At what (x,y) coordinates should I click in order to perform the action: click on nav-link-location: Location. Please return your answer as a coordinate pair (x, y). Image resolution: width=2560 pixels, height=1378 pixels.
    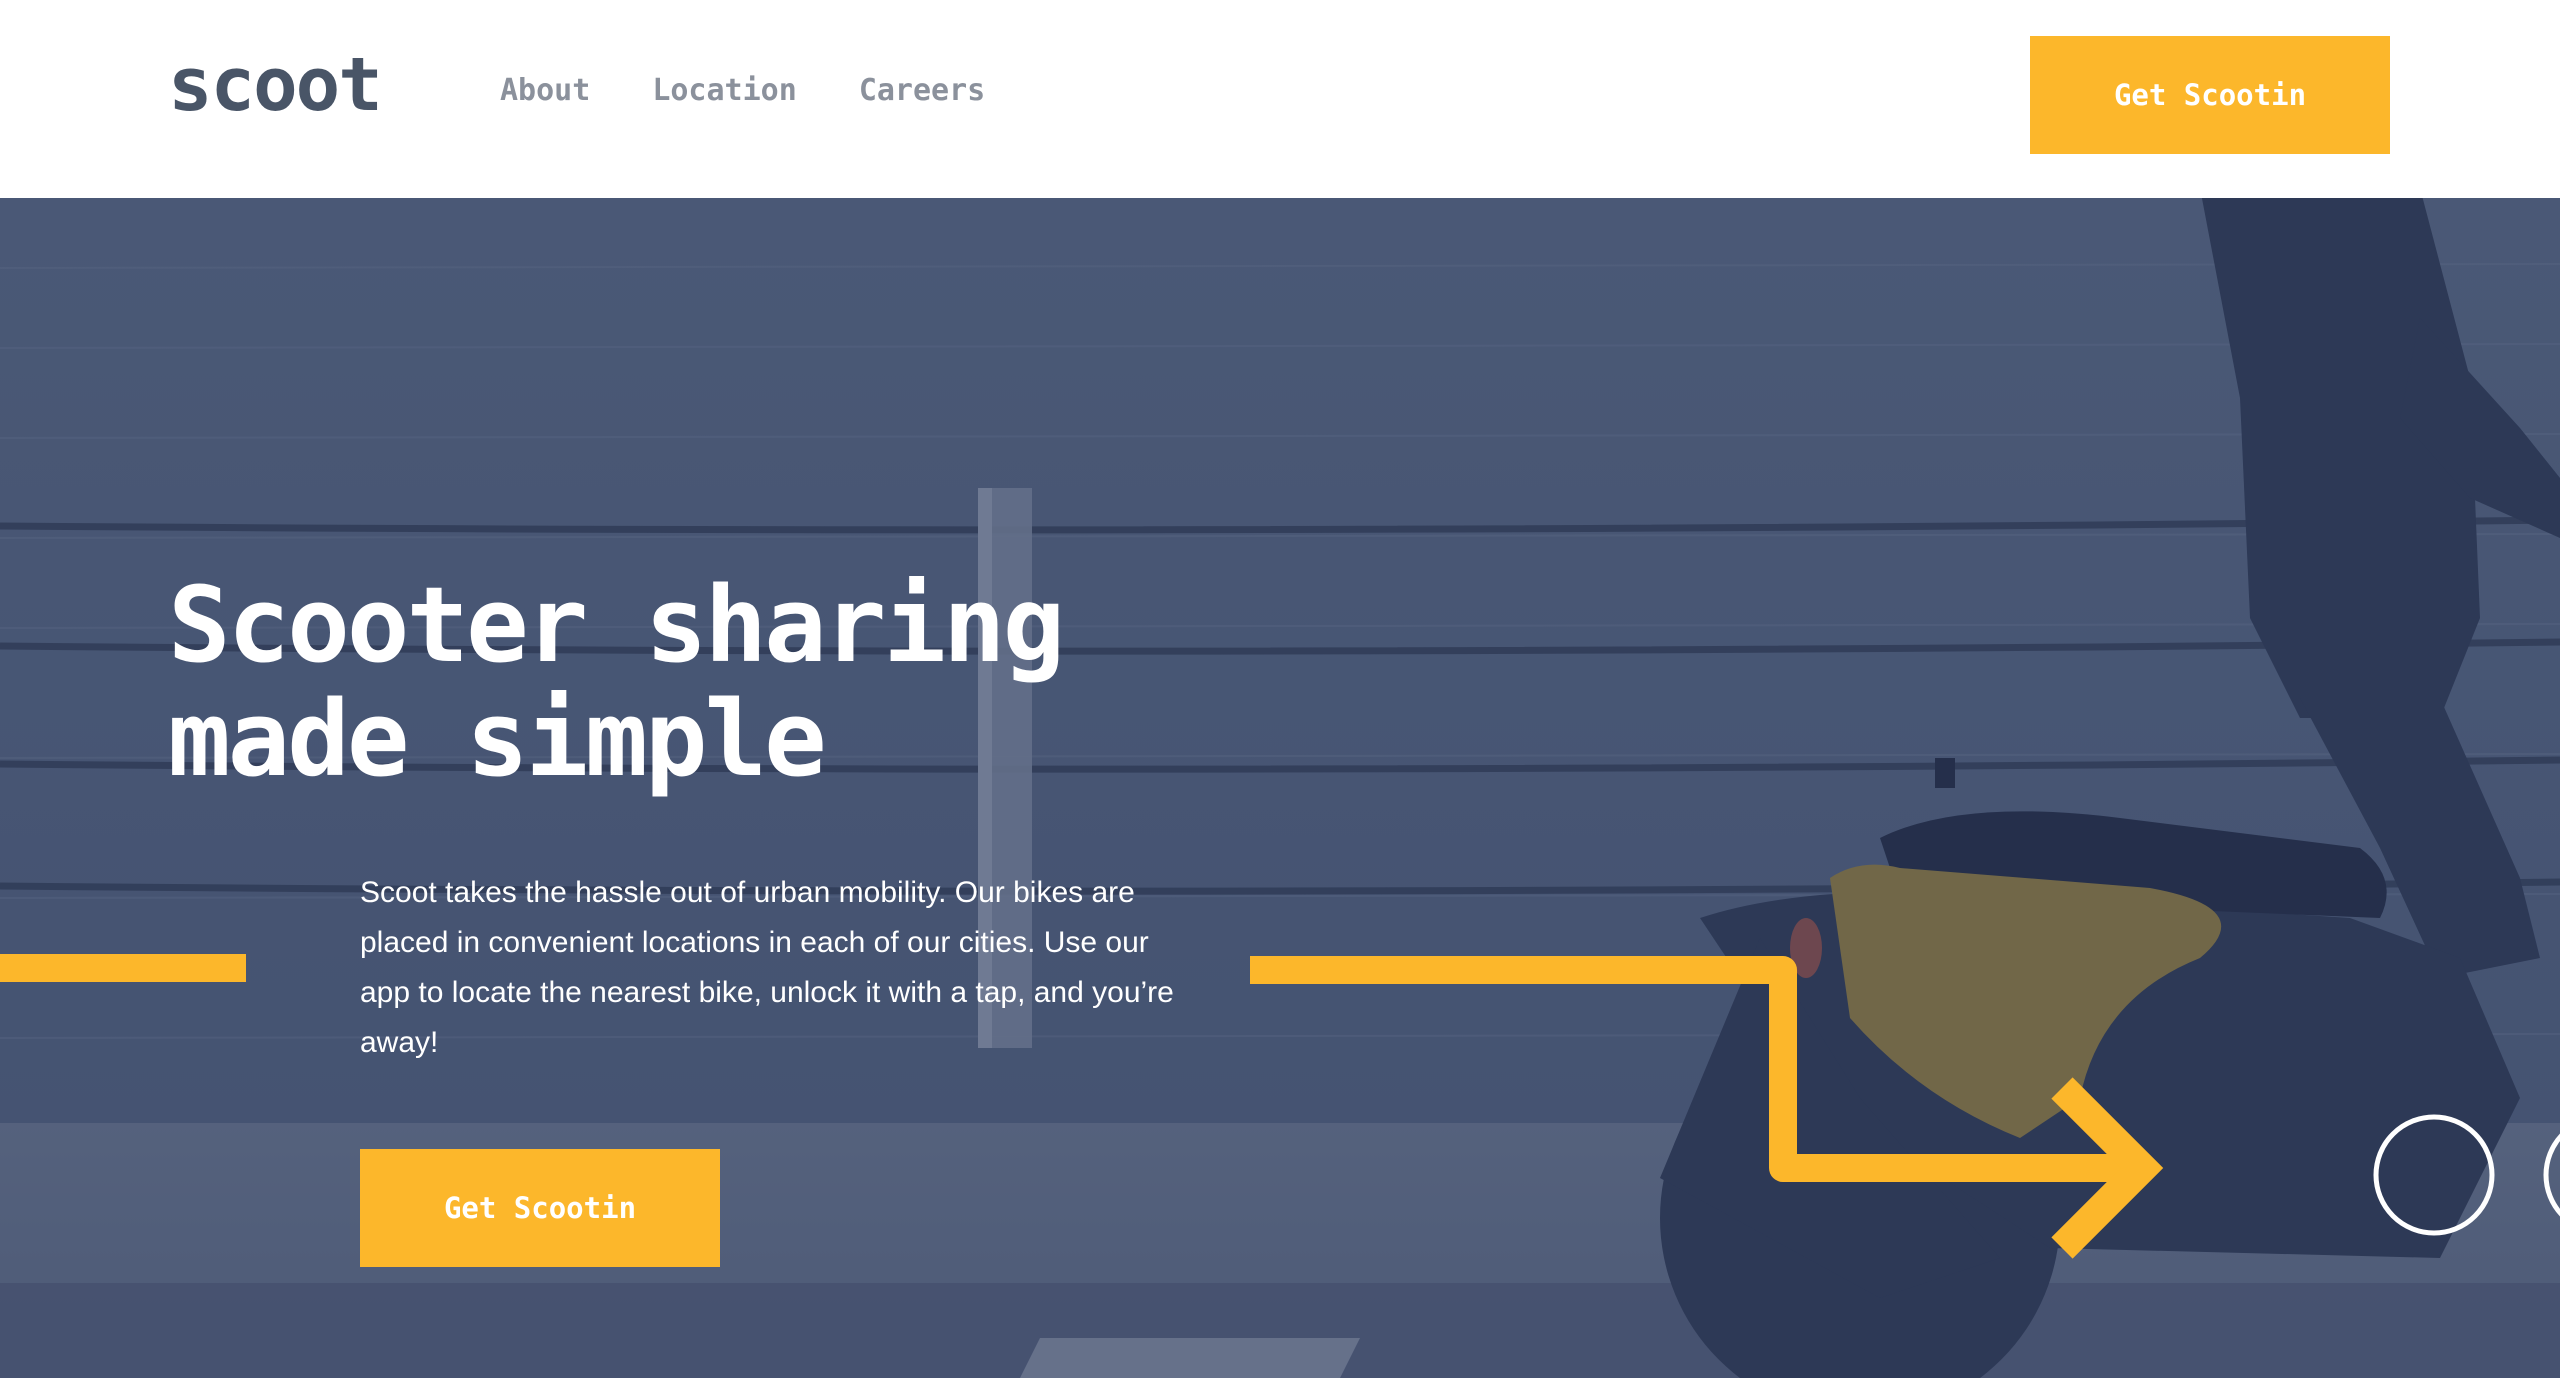
    Looking at the image, I should click on (724, 91).